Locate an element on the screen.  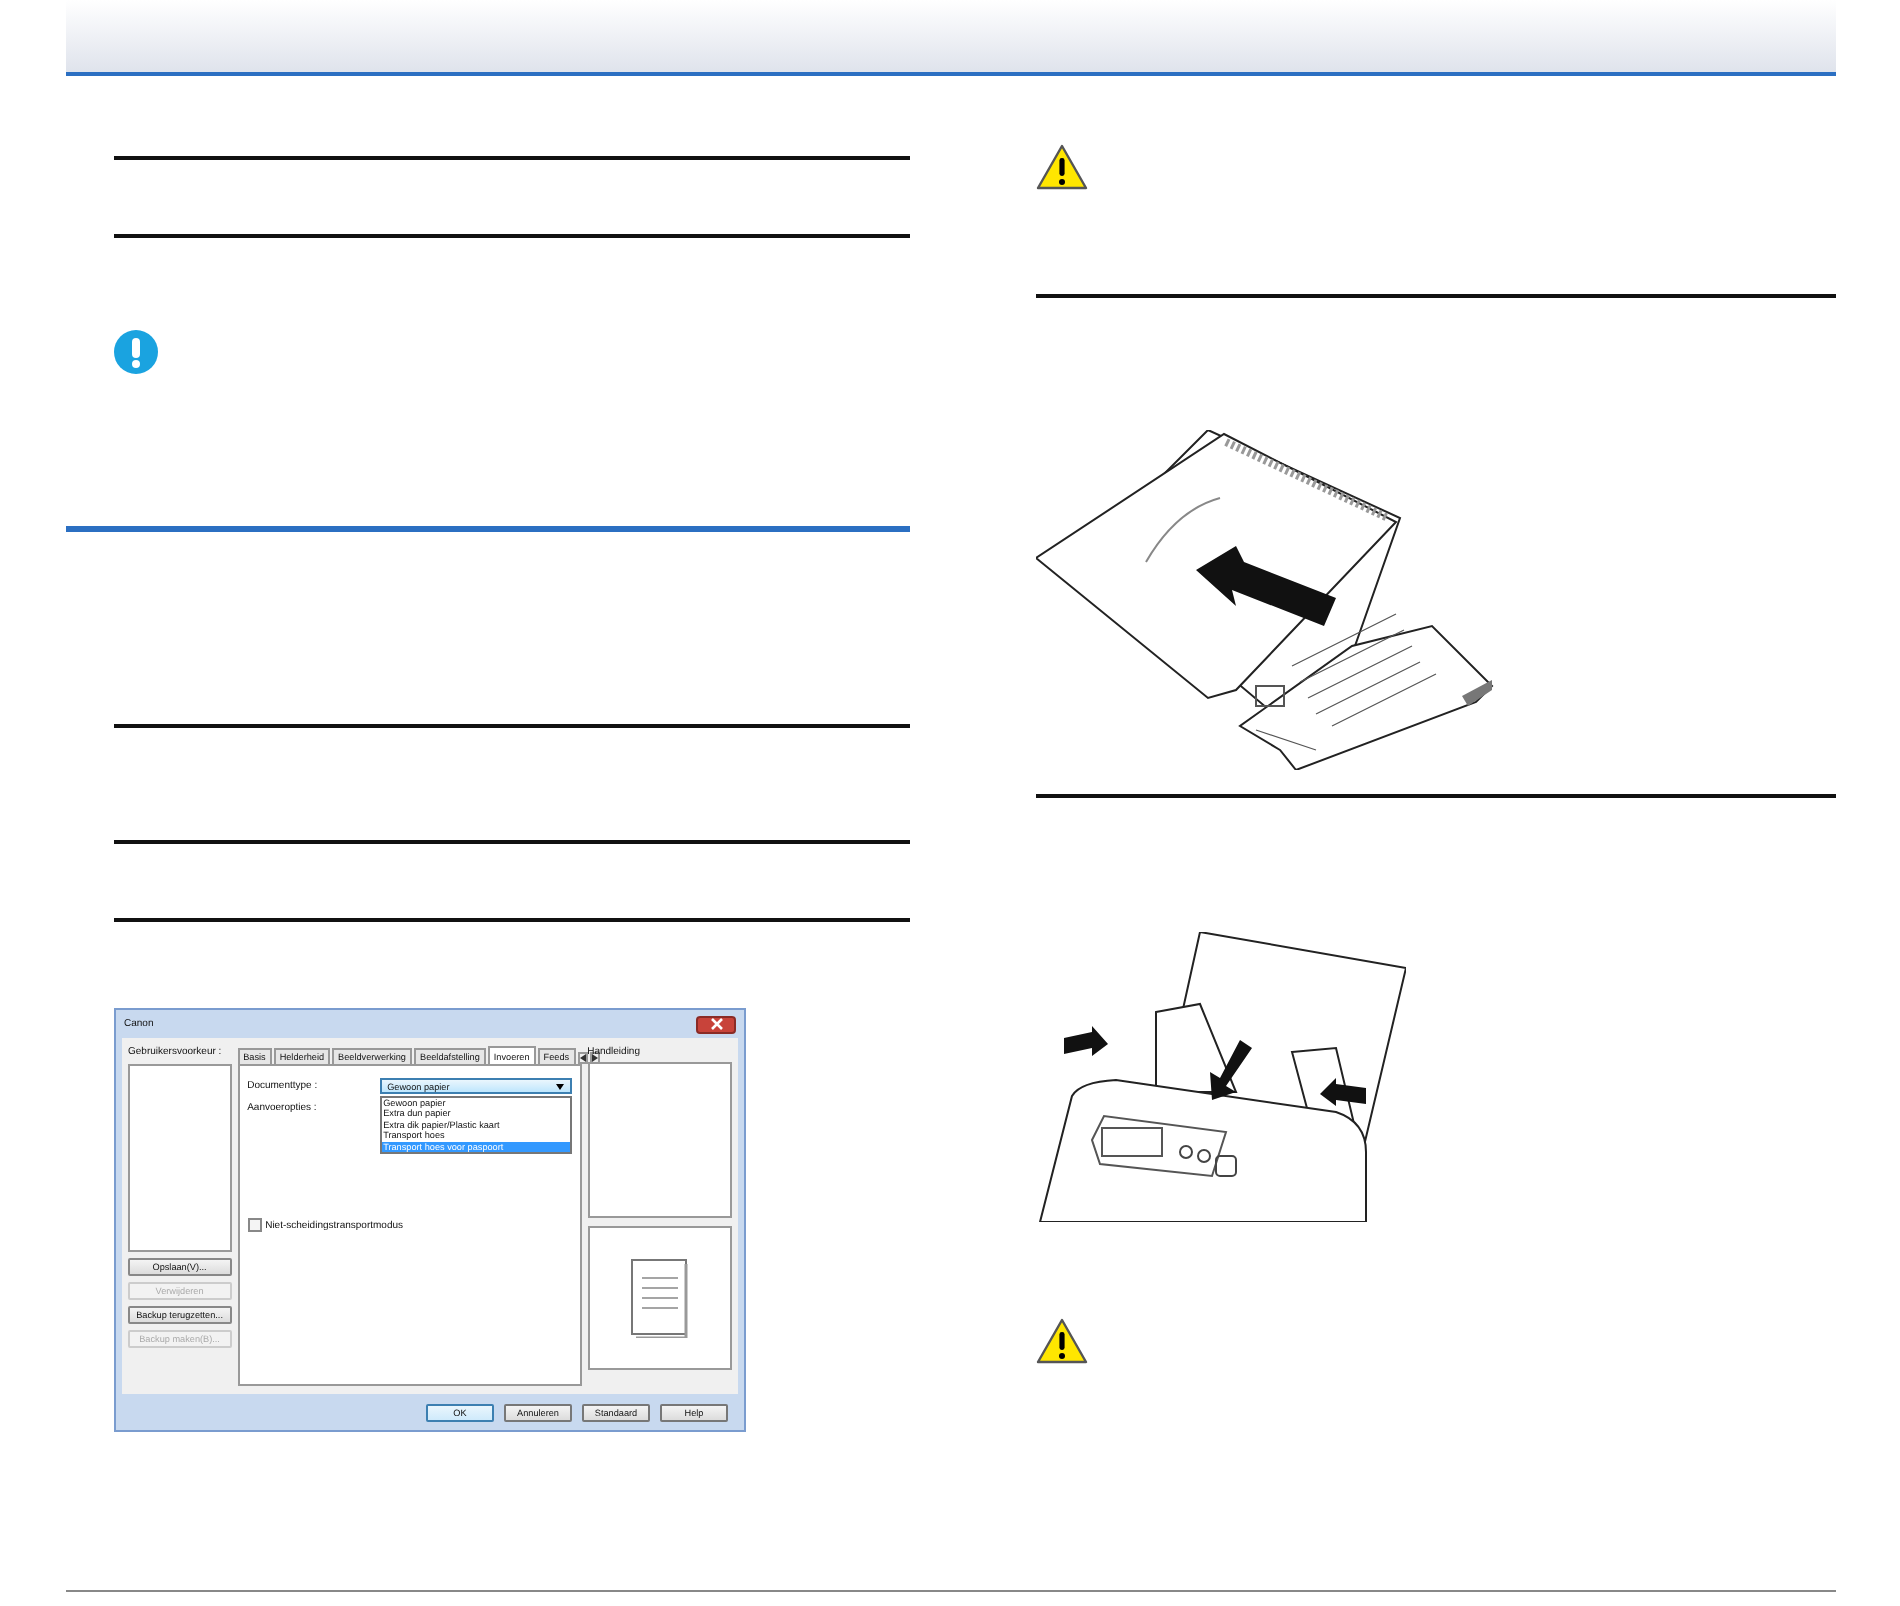
checkbox is located at coordinates (254, 1225).